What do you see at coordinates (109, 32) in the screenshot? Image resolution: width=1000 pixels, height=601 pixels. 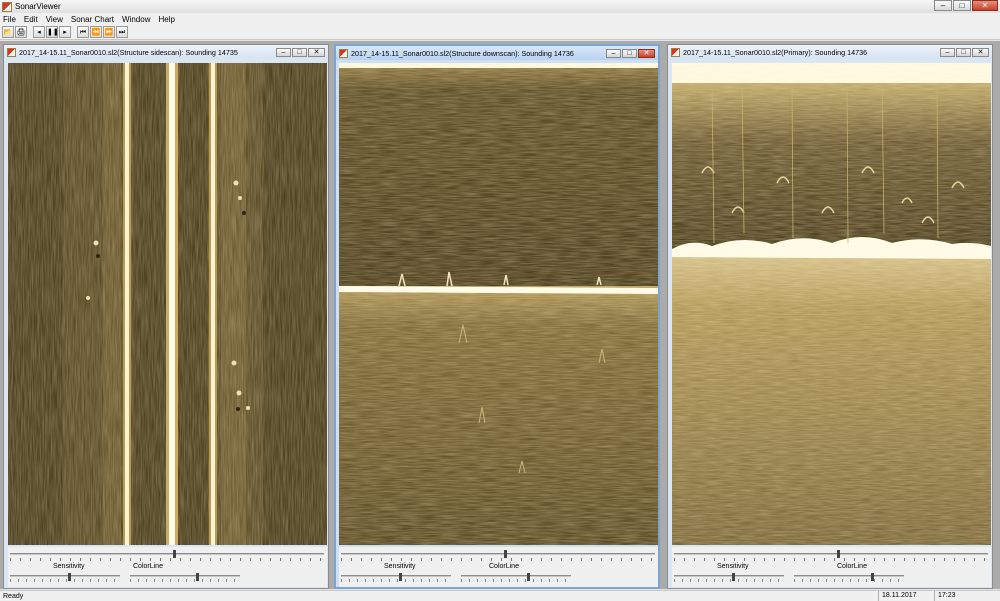 I see `fast-forward-button: ⏩` at bounding box center [109, 32].